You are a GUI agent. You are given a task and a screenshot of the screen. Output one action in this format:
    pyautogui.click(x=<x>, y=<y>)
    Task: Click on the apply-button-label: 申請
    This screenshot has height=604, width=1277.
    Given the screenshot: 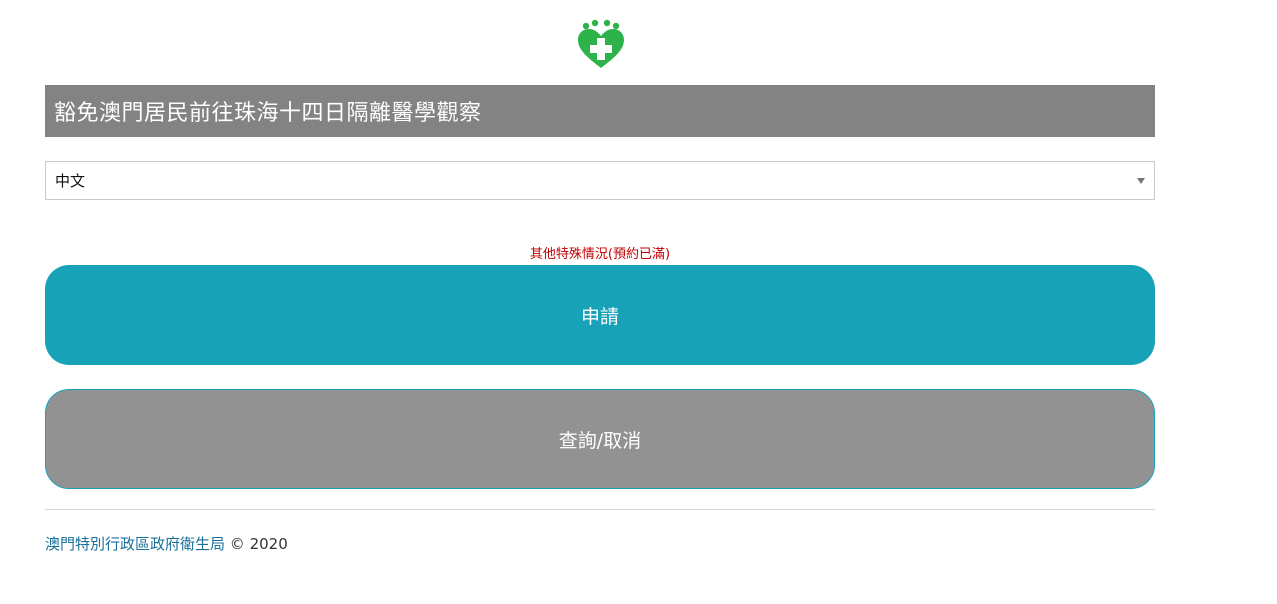 What is the action you would take?
    pyautogui.click(x=599, y=316)
    